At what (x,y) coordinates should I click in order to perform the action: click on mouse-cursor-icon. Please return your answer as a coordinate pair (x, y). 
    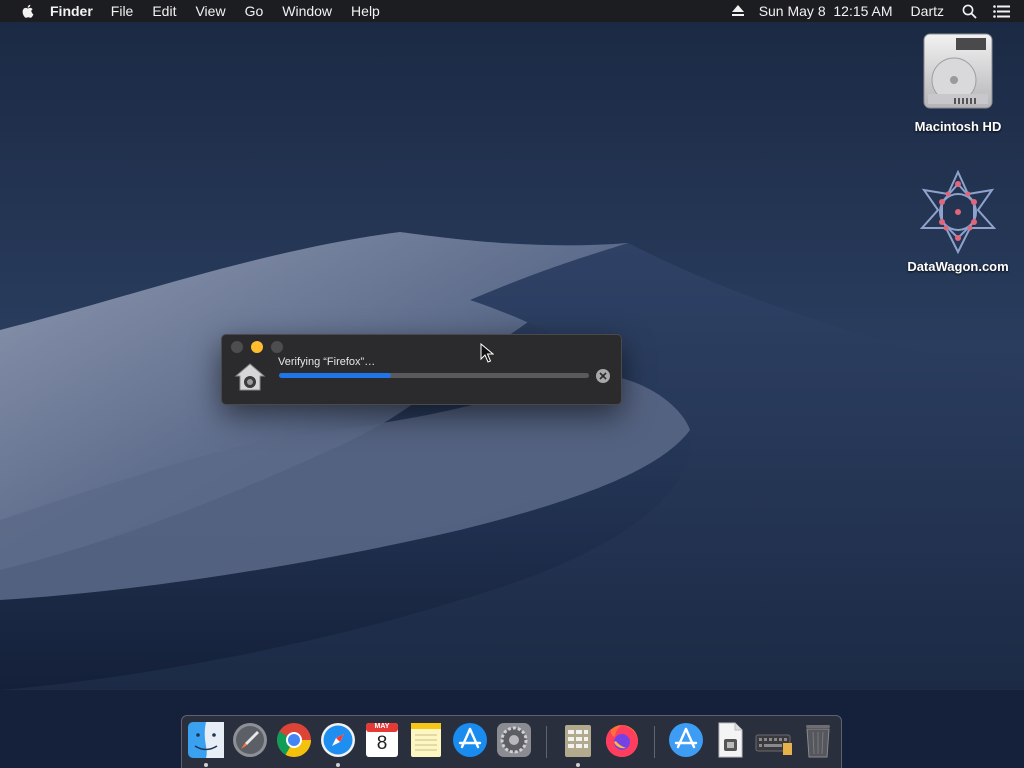
    Looking at the image, I should click on (487, 353).